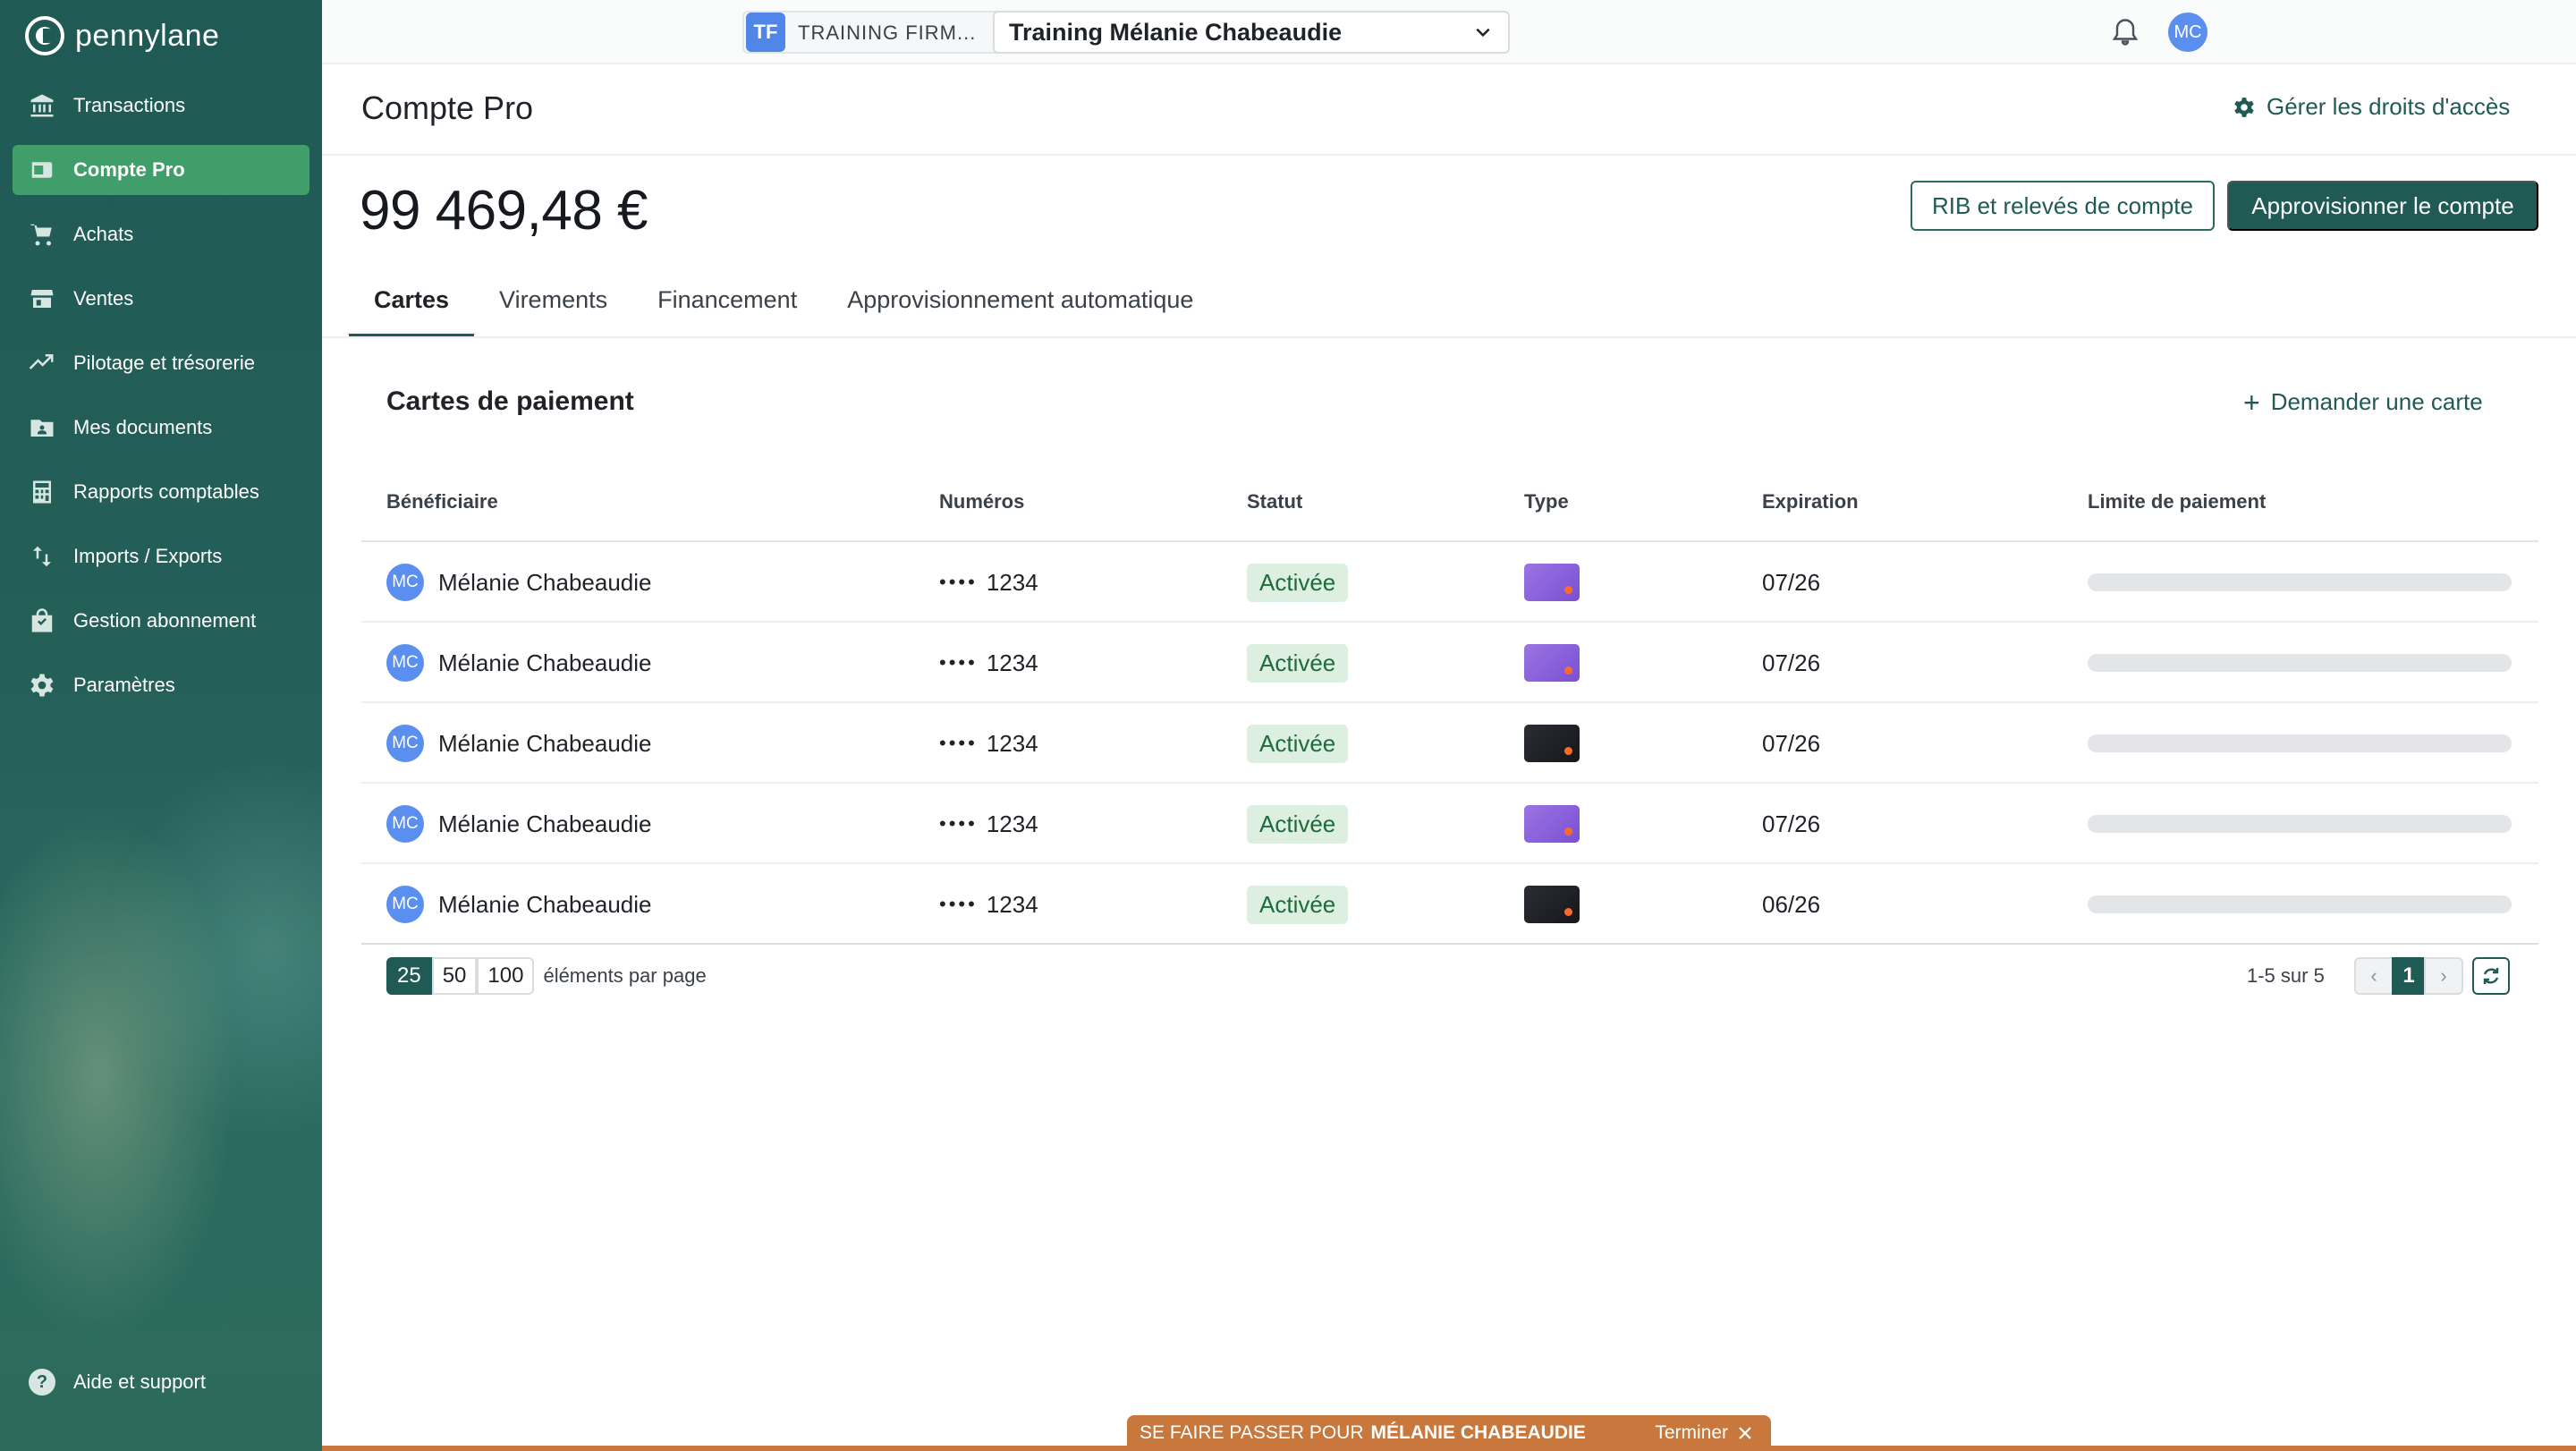 Image resolution: width=2576 pixels, height=1451 pixels. What do you see at coordinates (1252, 1432) in the screenshot?
I see `impersonation-prefix: SE FAIRE PASSER POUR` at bounding box center [1252, 1432].